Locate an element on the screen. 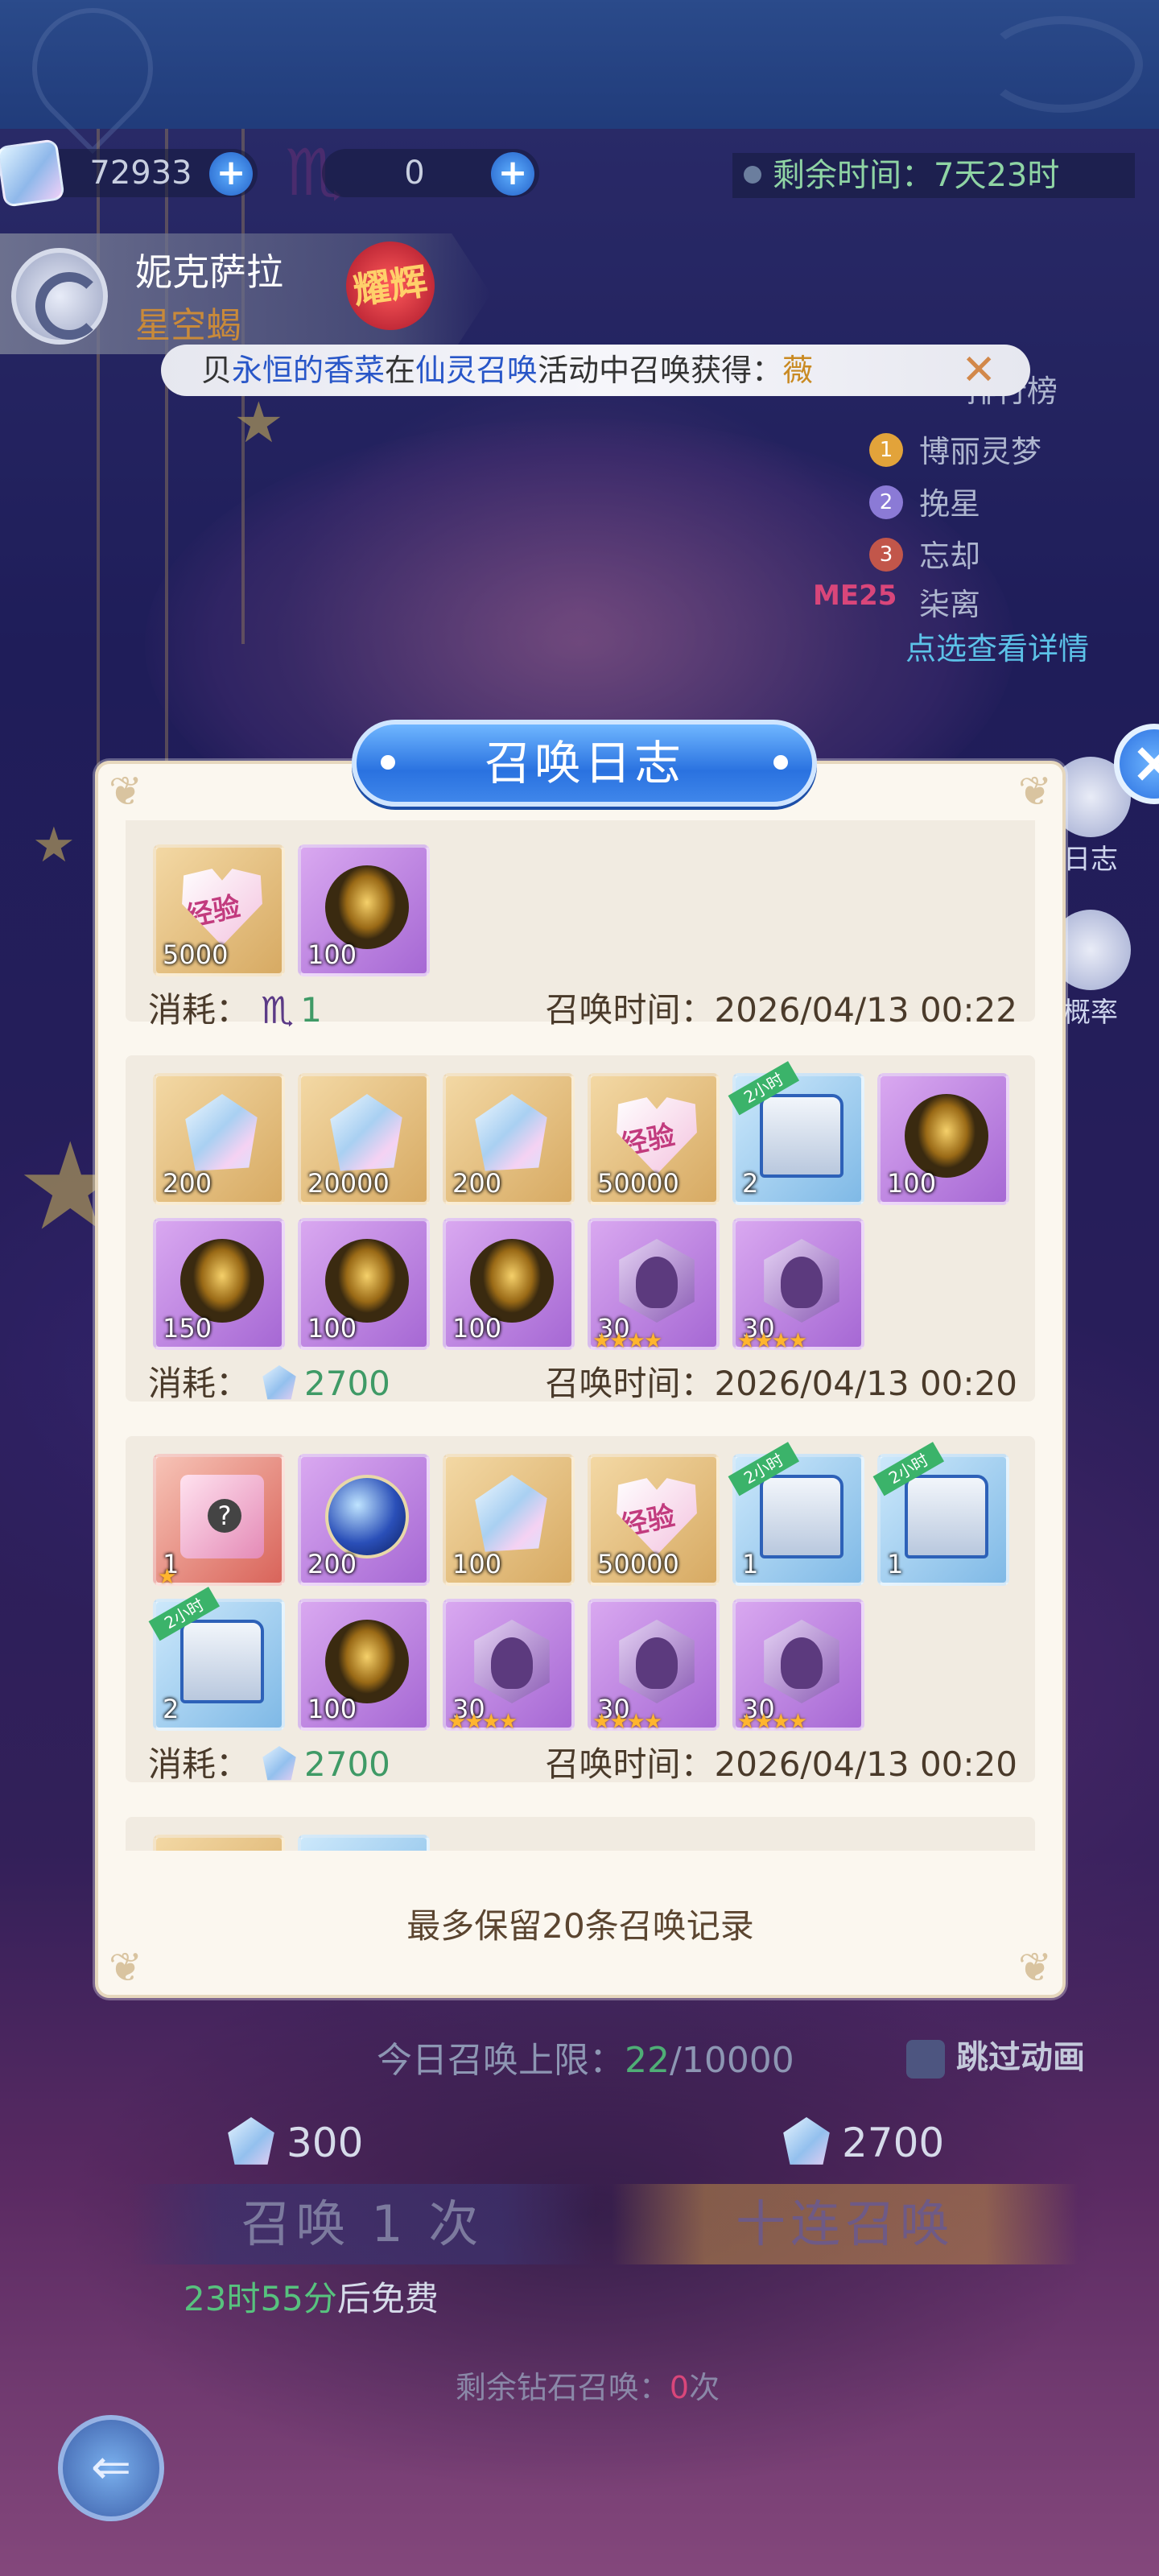  cost: 2700 is located at coordinates (325, 1765).